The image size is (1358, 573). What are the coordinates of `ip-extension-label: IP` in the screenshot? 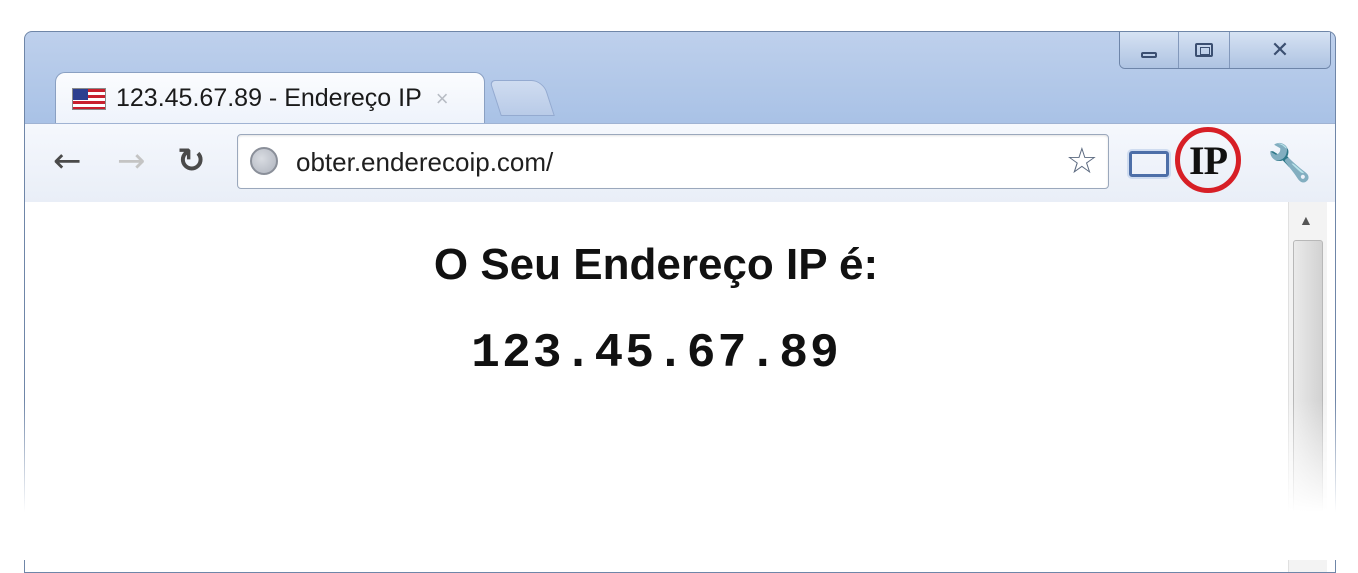 It's located at (1208, 160).